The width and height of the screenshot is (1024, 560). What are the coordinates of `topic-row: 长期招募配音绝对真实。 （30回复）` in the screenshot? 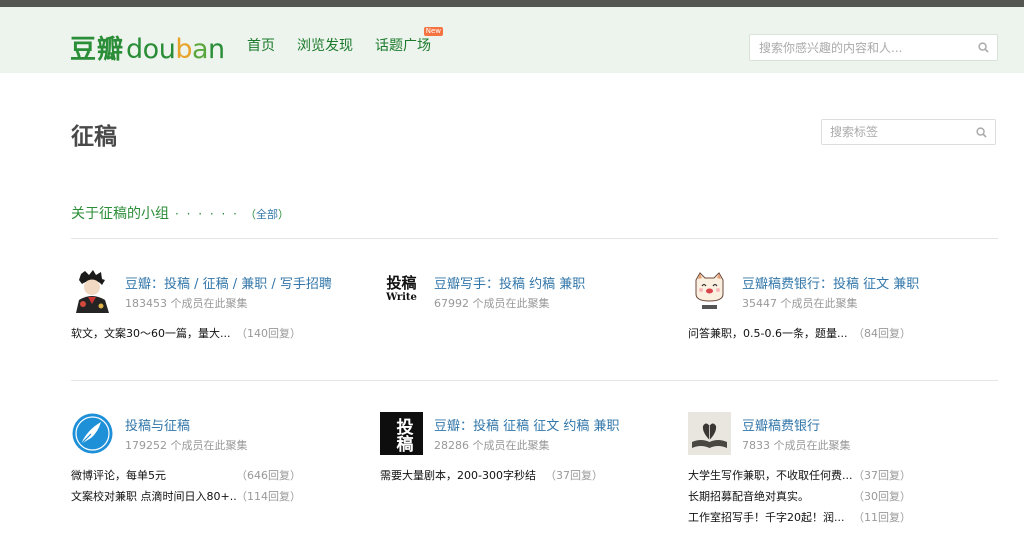 It's located at (838, 498).